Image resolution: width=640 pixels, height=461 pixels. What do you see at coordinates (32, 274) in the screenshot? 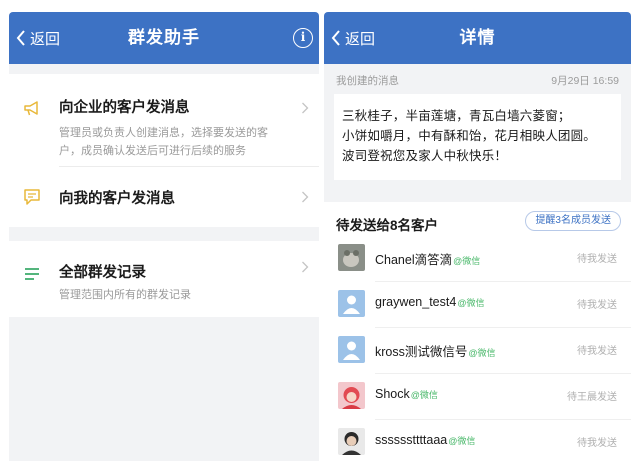
I see `list-icon` at bounding box center [32, 274].